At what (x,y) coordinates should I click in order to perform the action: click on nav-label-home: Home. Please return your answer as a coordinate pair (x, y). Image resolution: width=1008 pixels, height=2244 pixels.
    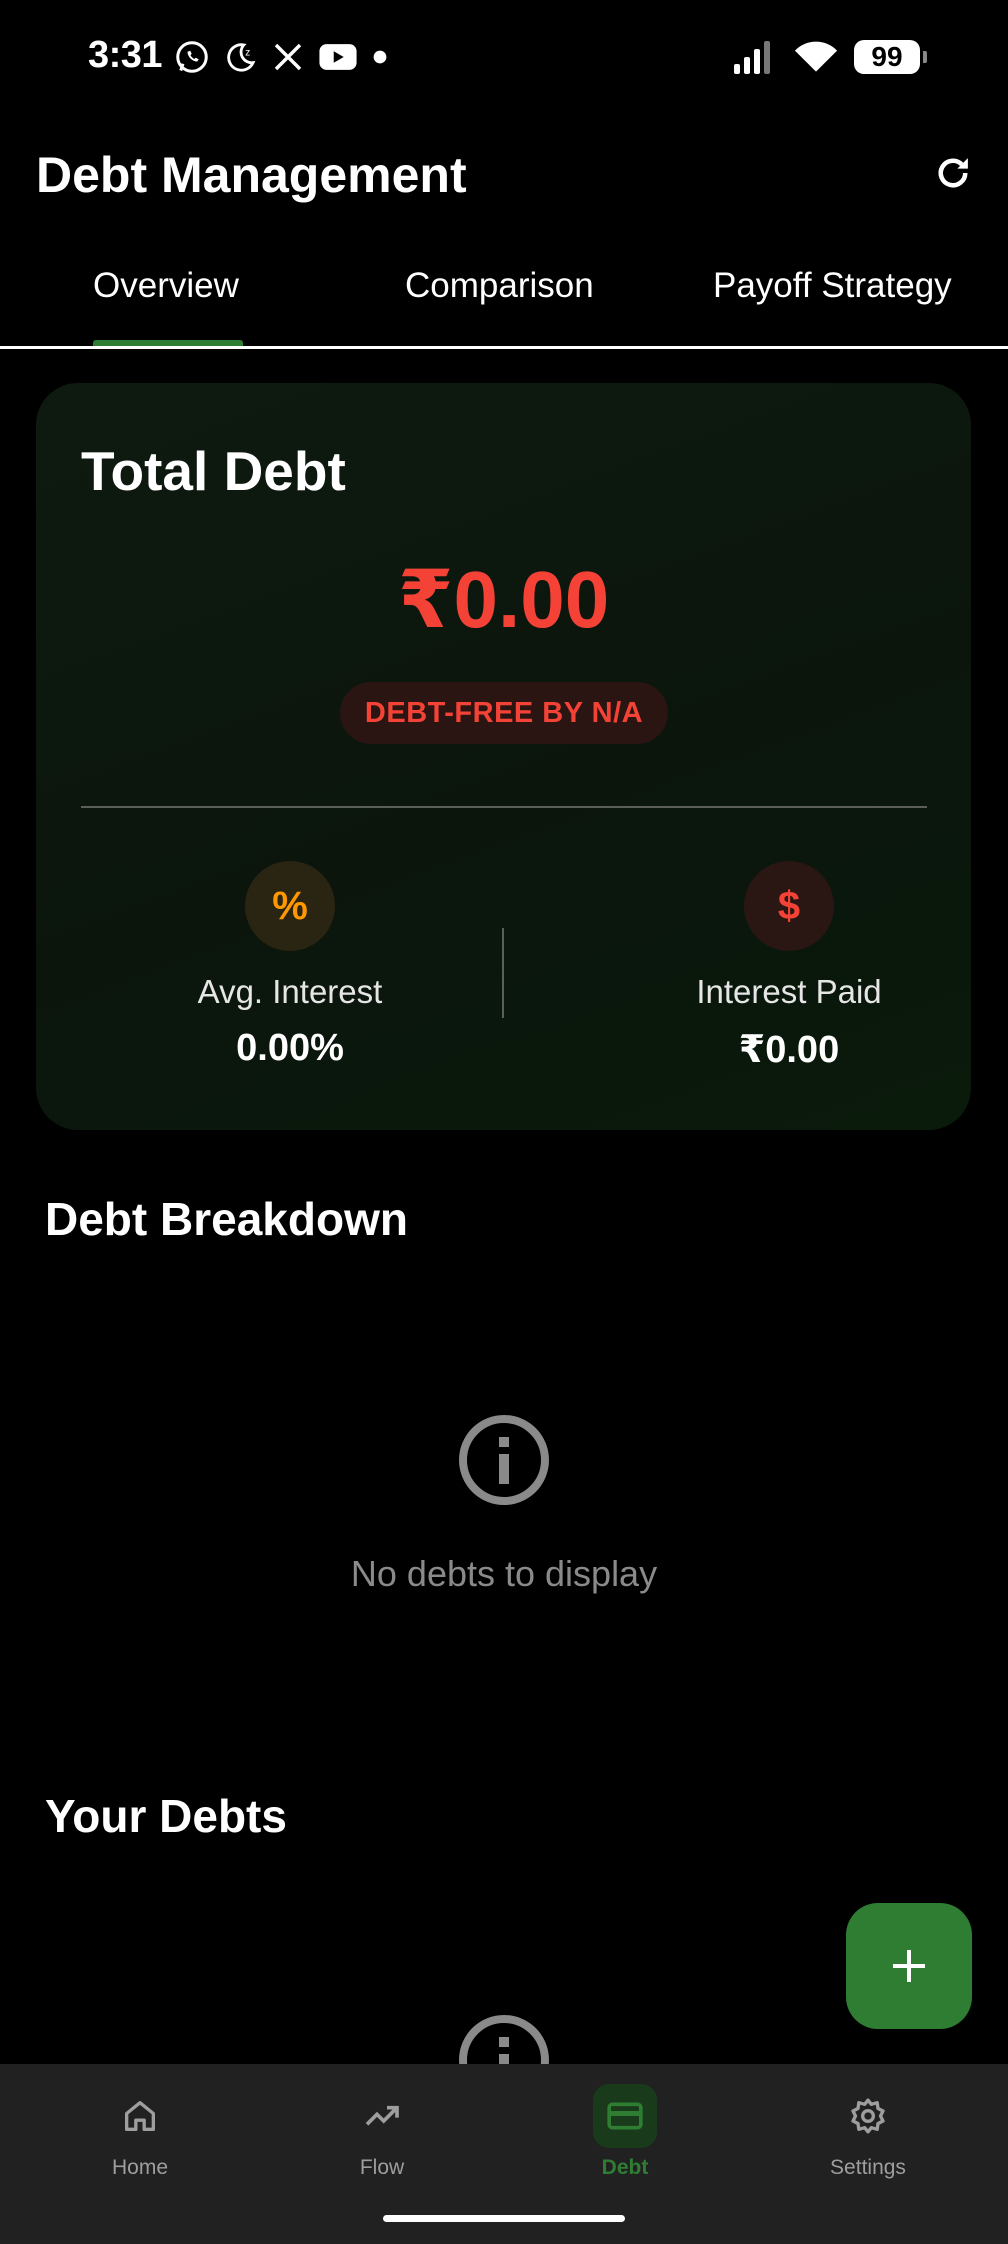
    Looking at the image, I should click on (140, 2167).